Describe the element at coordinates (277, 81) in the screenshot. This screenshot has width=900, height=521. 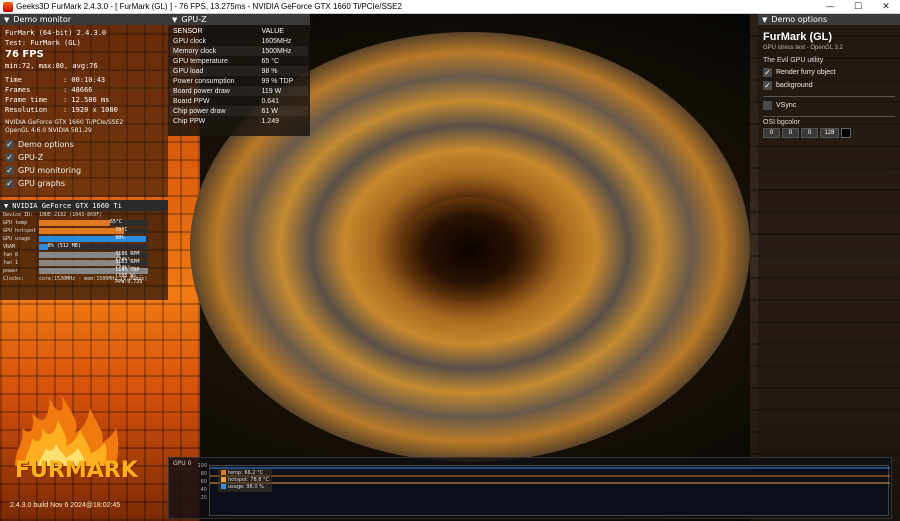
I see `sensor-value: 99 % TDP` at that location.